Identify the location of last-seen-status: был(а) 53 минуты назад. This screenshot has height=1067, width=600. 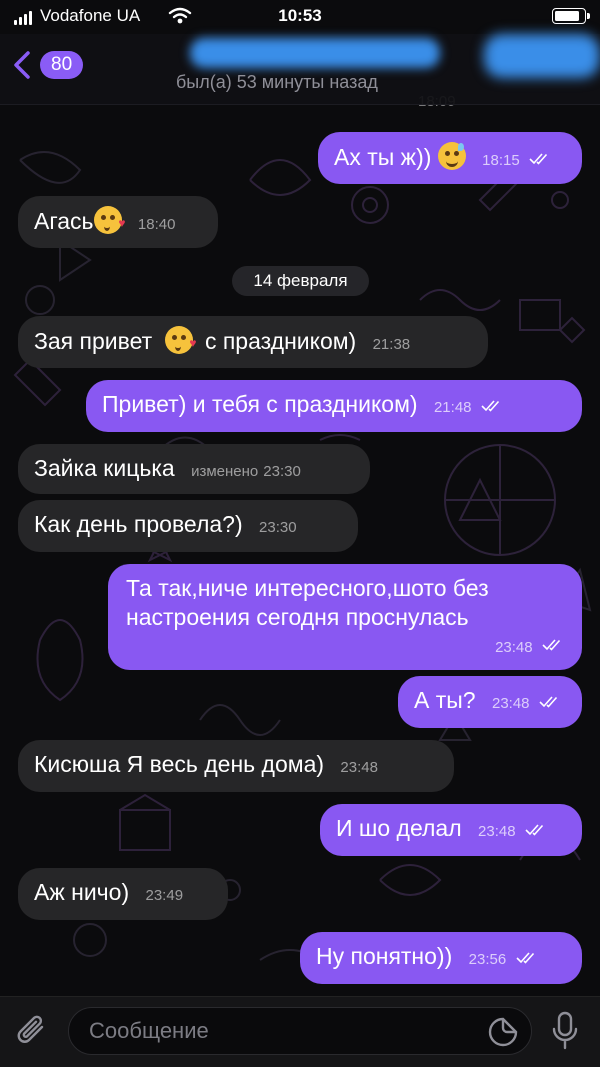
(277, 82).